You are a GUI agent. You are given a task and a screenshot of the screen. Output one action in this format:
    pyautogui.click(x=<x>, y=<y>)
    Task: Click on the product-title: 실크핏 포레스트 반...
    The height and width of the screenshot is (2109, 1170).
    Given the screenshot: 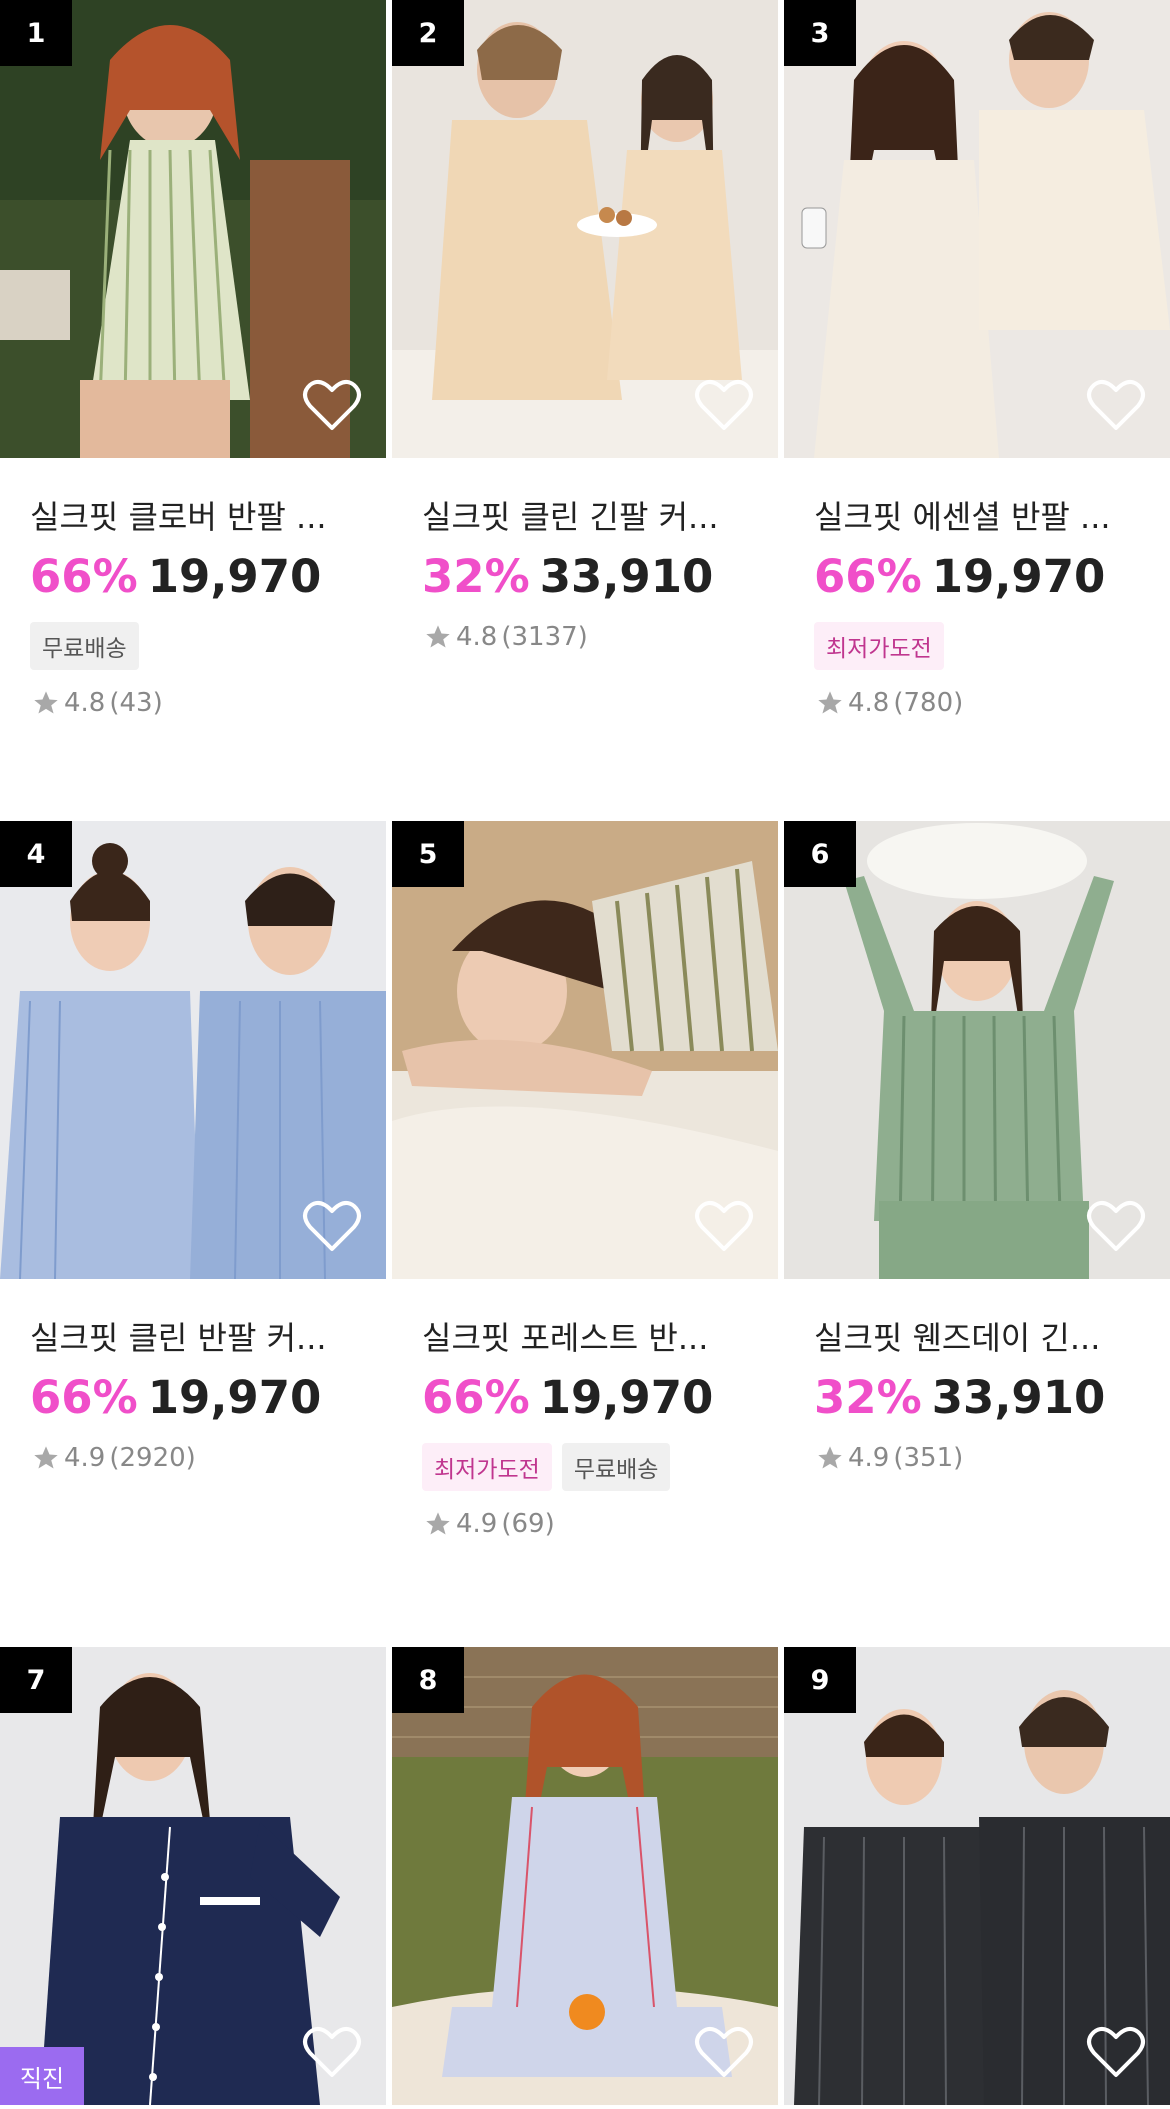 What is the action you would take?
    pyautogui.click(x=587, y=1336)
    